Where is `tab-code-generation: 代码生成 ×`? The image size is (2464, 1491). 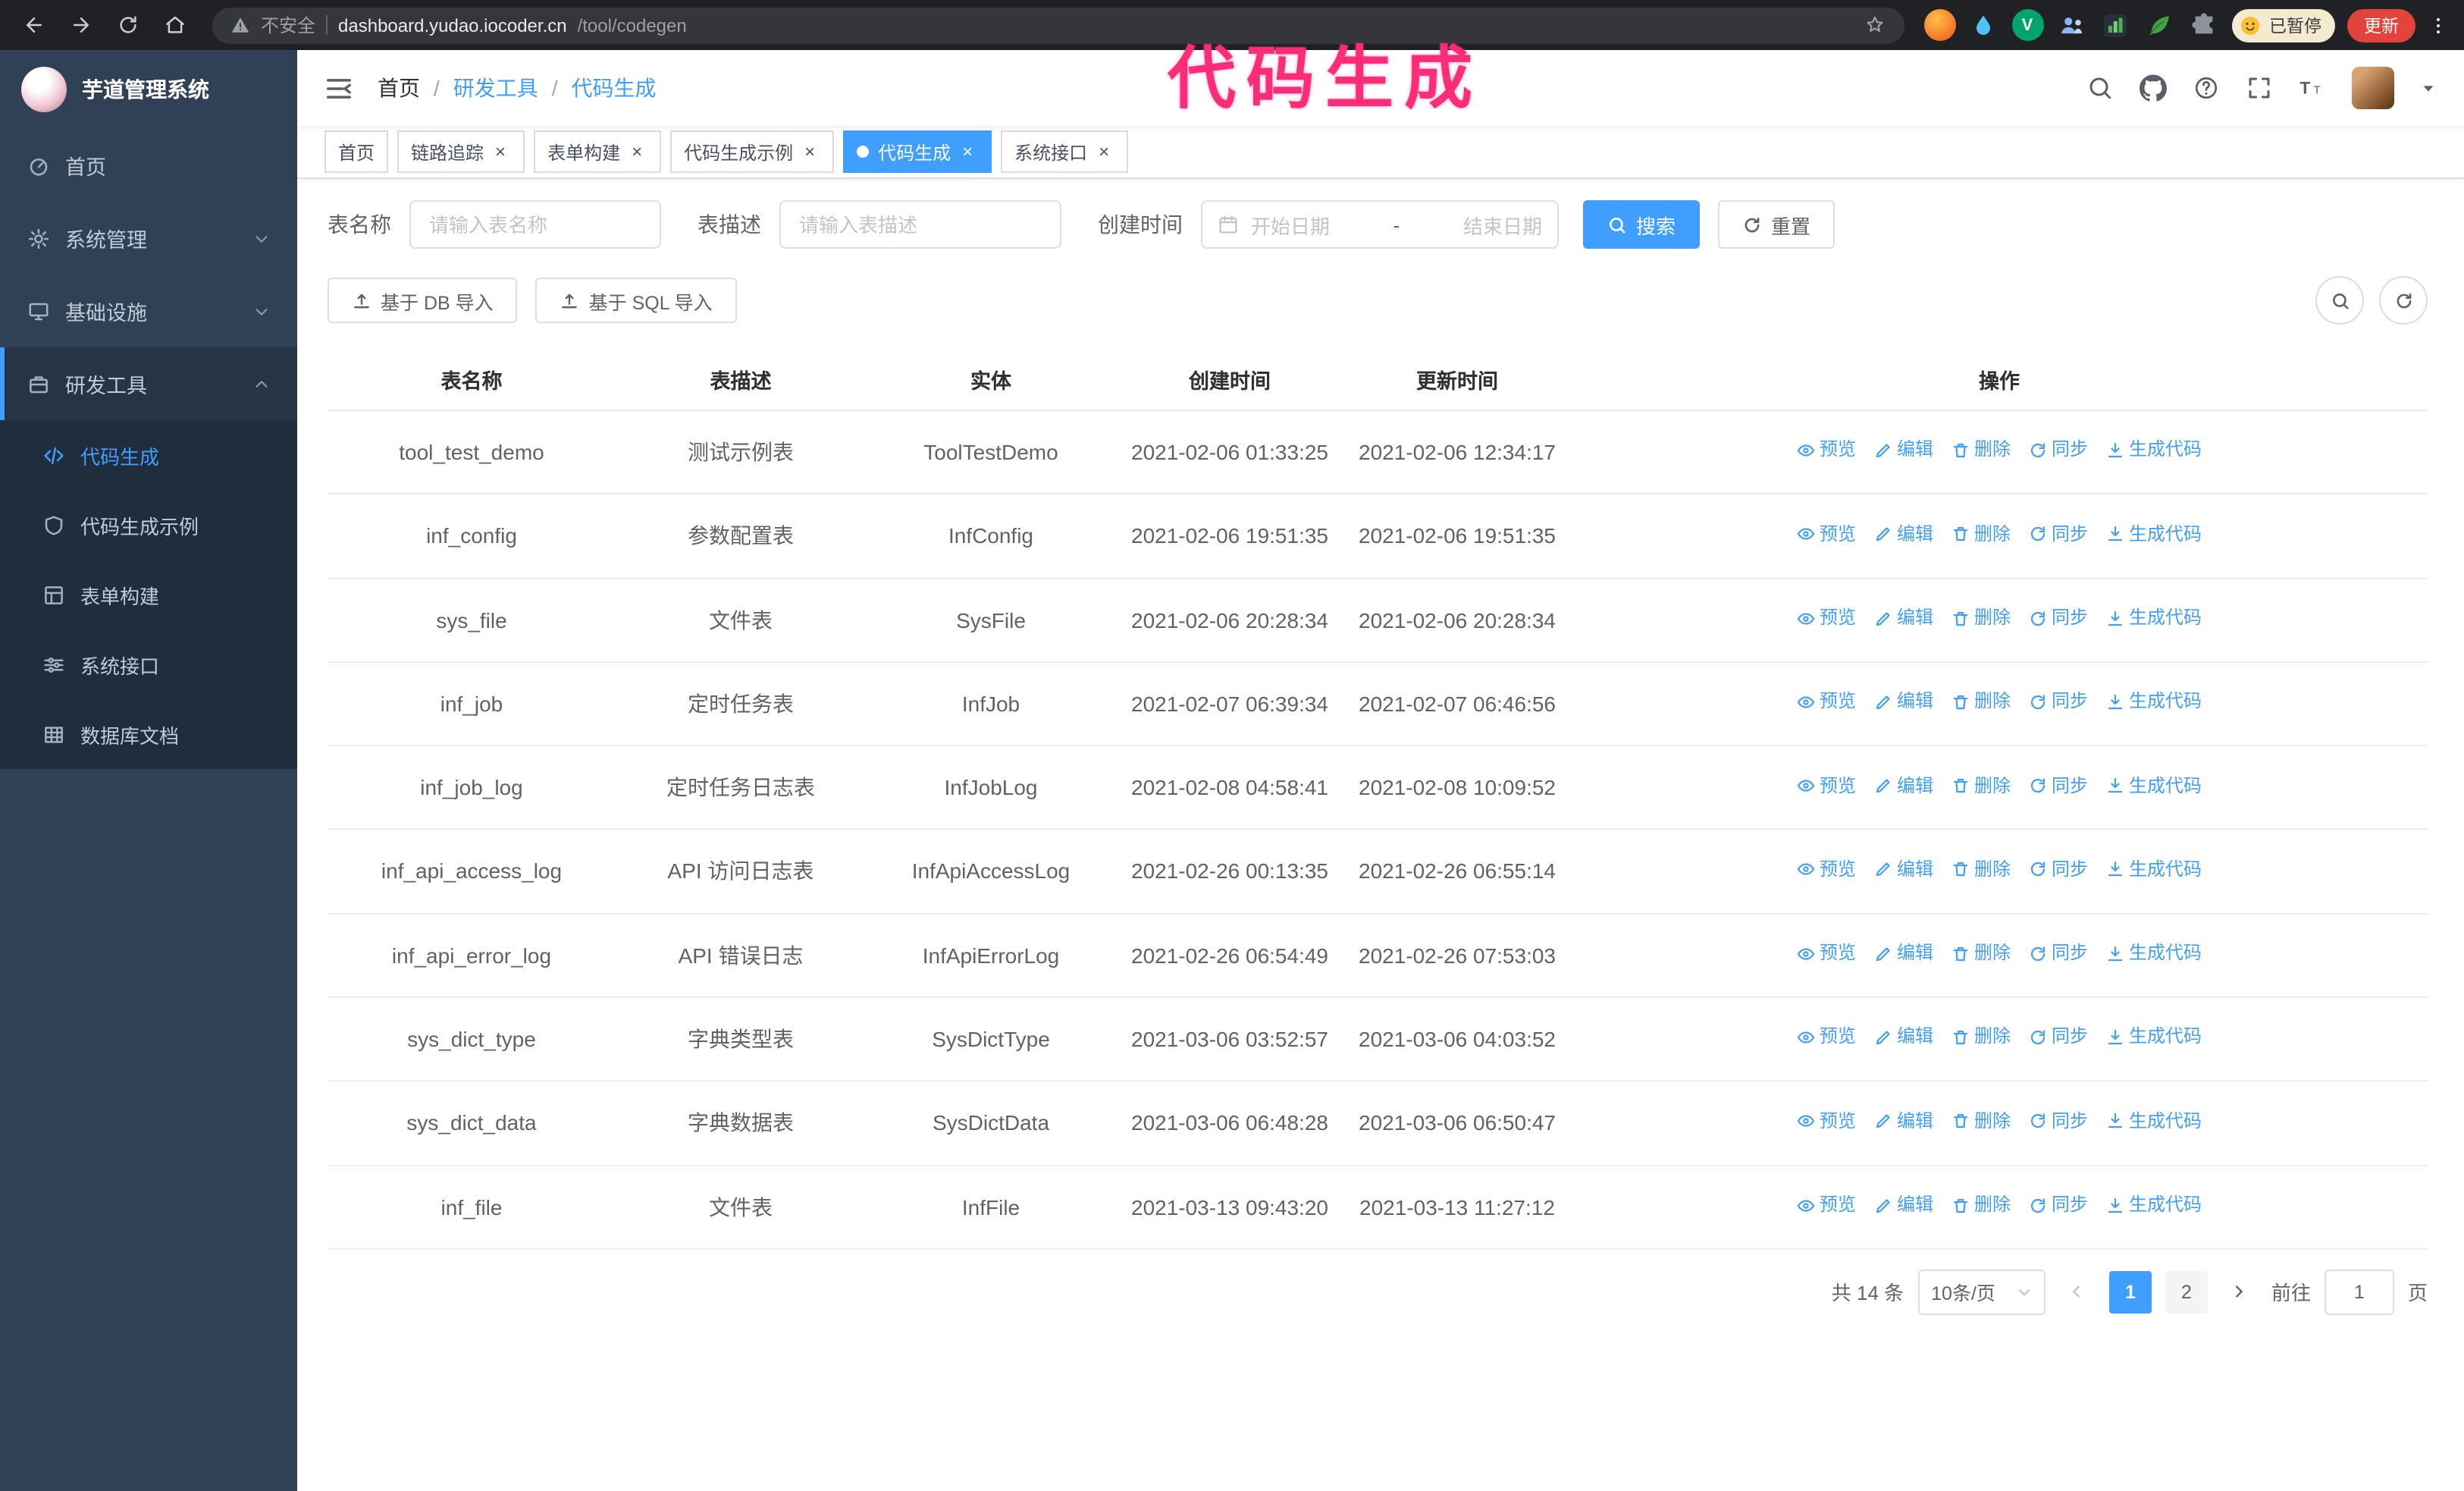
tab-code-generation: 代码生成 × is located at coordinates (917, 151).